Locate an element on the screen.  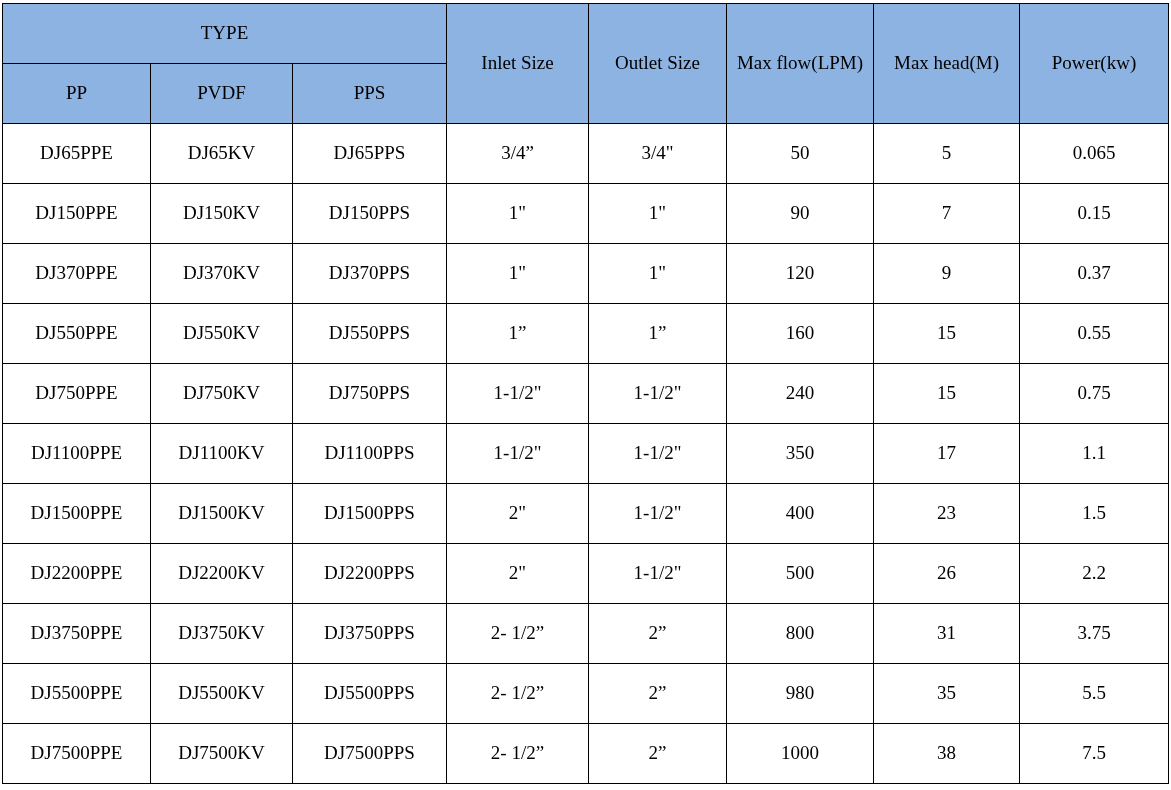
table-cell: 2.2 is located at coordinates (1094, 573).